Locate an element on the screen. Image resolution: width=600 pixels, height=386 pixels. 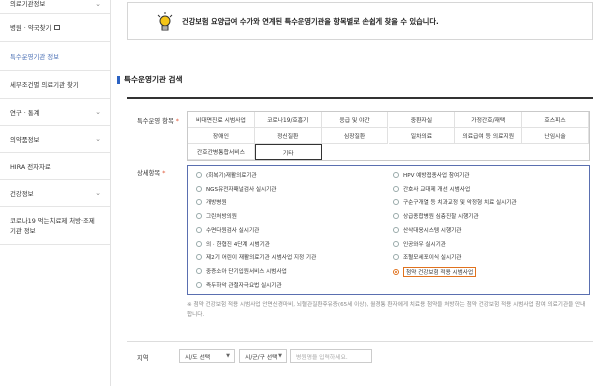
detail-option: 개방병원 is located at coordinates (211, 202).